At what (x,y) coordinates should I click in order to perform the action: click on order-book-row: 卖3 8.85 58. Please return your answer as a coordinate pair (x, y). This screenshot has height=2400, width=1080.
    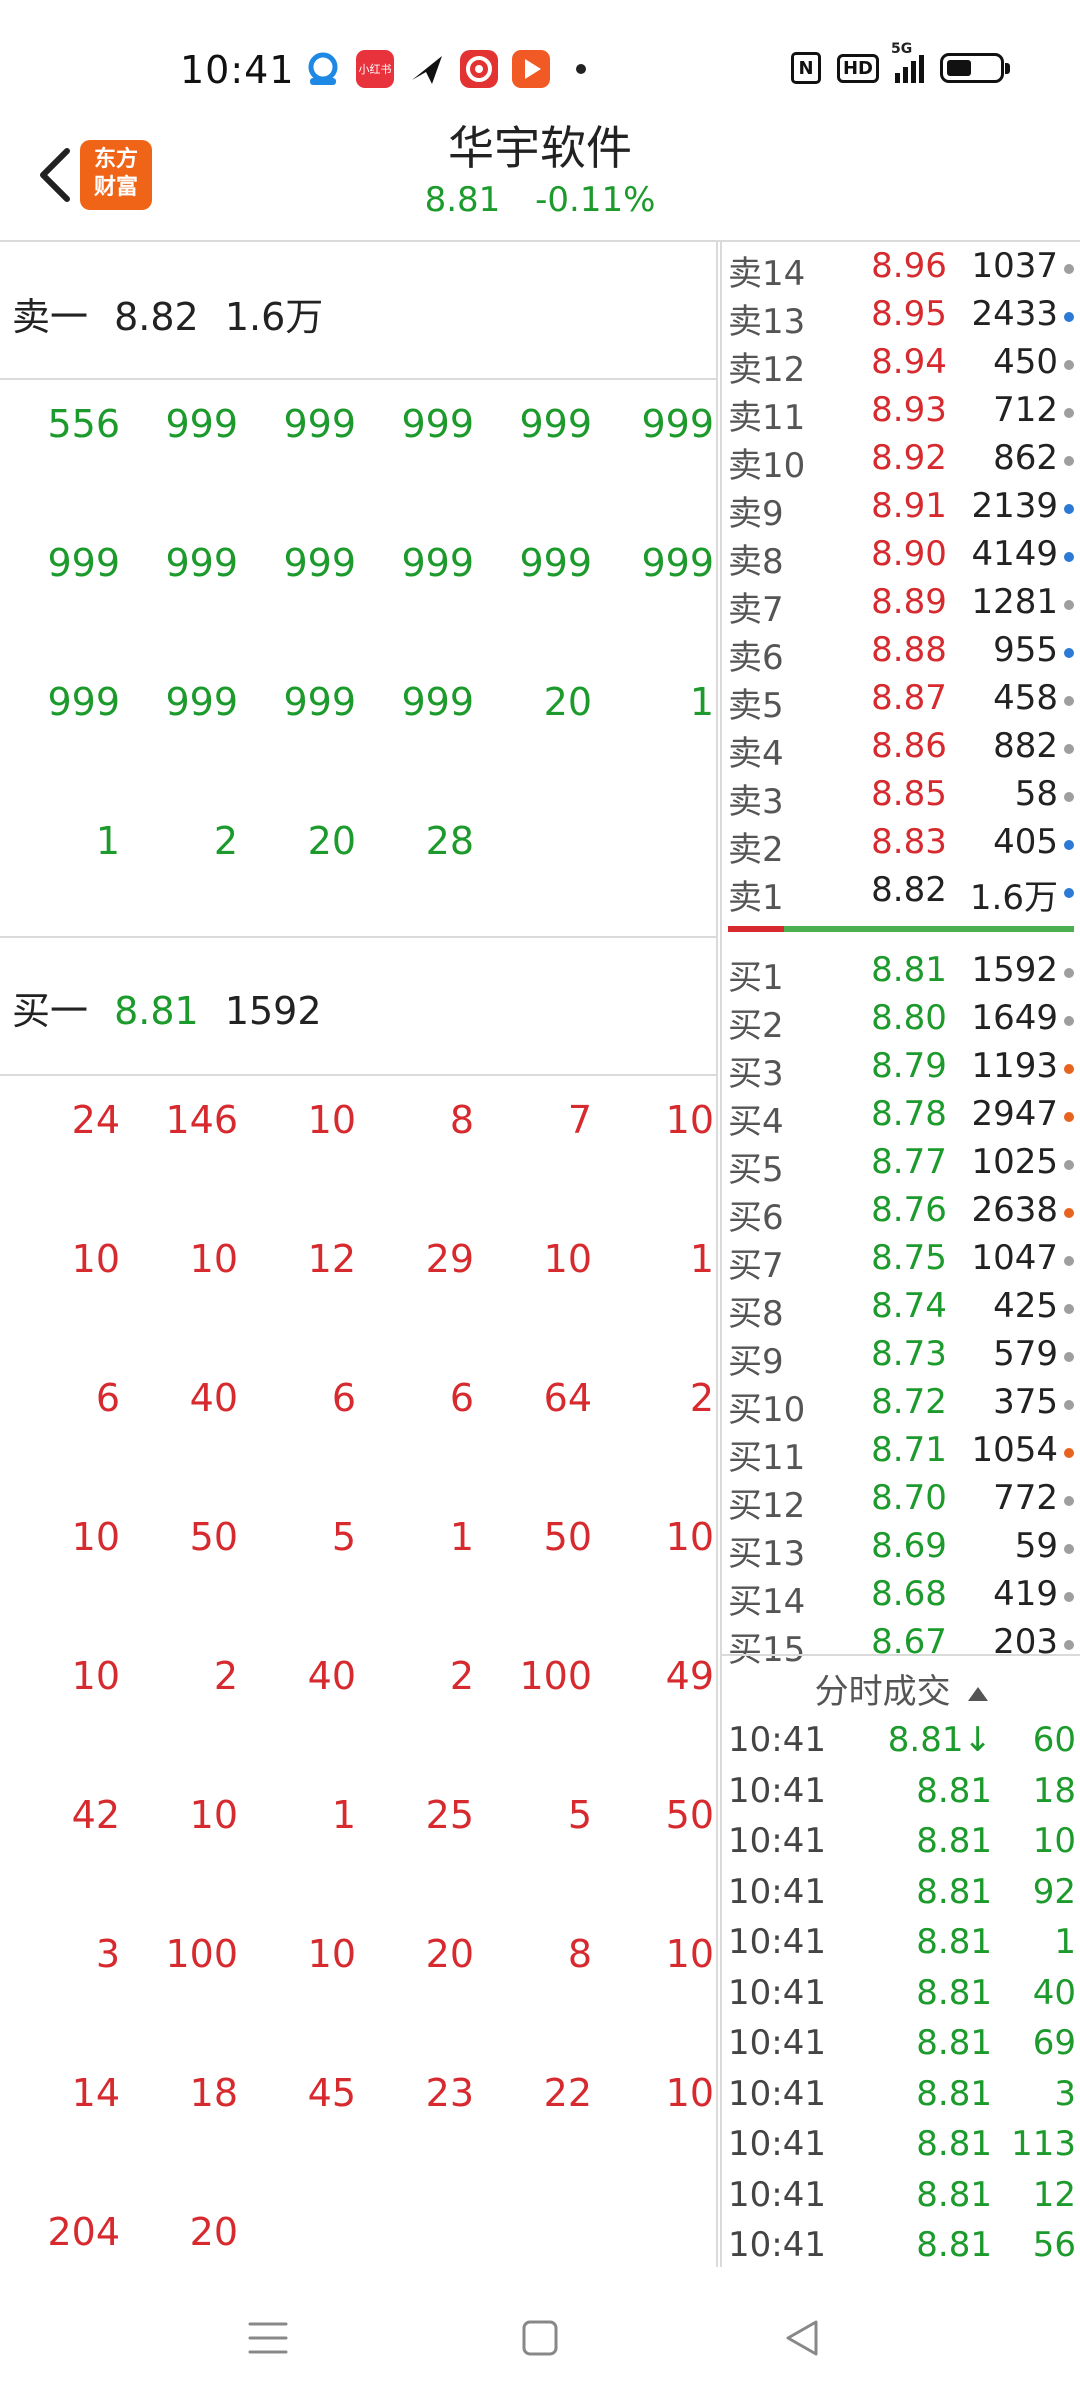
    Looking at the image, I should click on (901, 798).